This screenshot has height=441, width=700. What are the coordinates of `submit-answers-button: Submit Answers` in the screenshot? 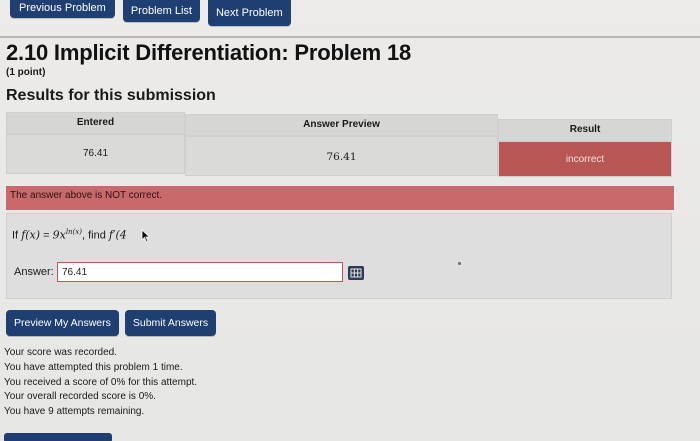 It's located at (170, 323).